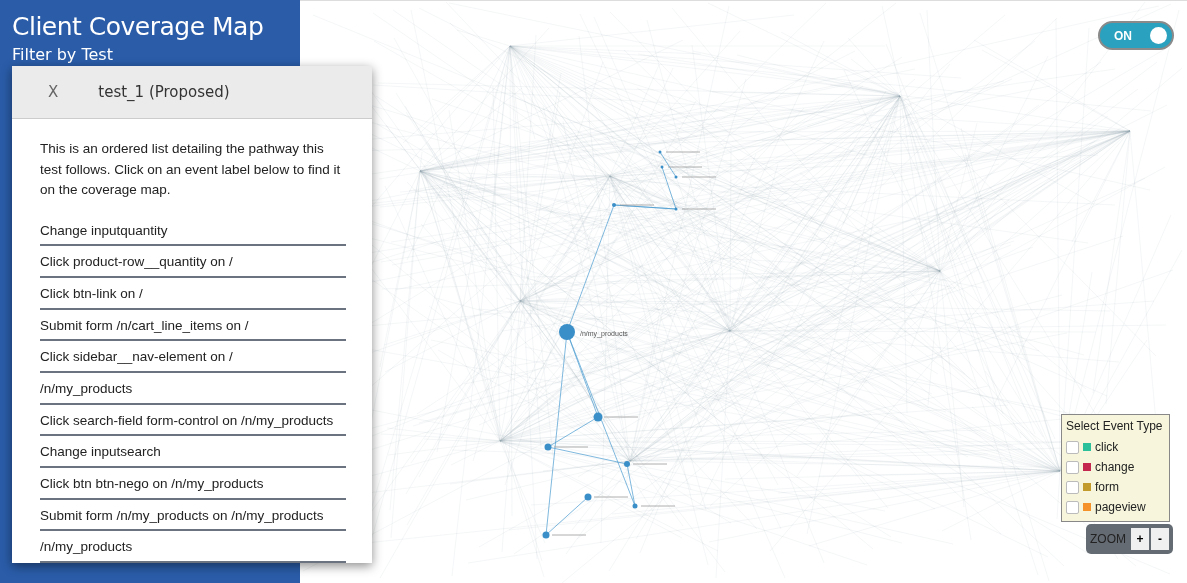  Describe the element at coordinates (138, 26) in the screenshot. I see `app-title: Client Coverage Map` at that location.